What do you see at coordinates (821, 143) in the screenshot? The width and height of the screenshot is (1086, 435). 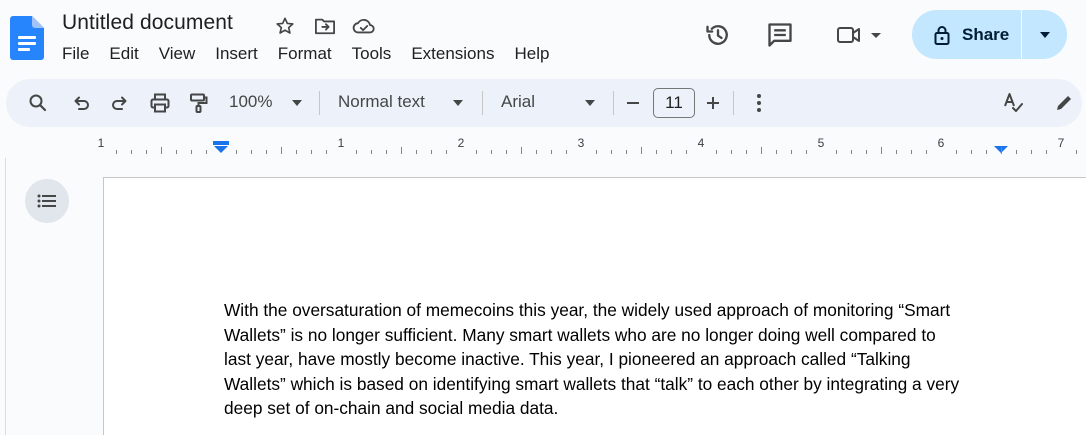 I see `ruler-number: 5` at bounding box center [821, 143].